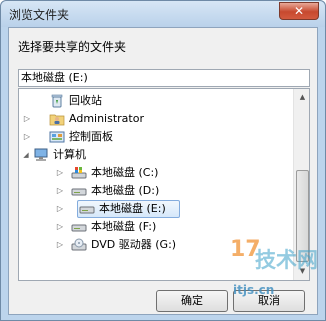 This screenshot has height=321, width=326. What do you see at coordinates (155, 155) in the screenshot?
I see `tree-item-computer: 计算机` at bounding box center [155, 155].